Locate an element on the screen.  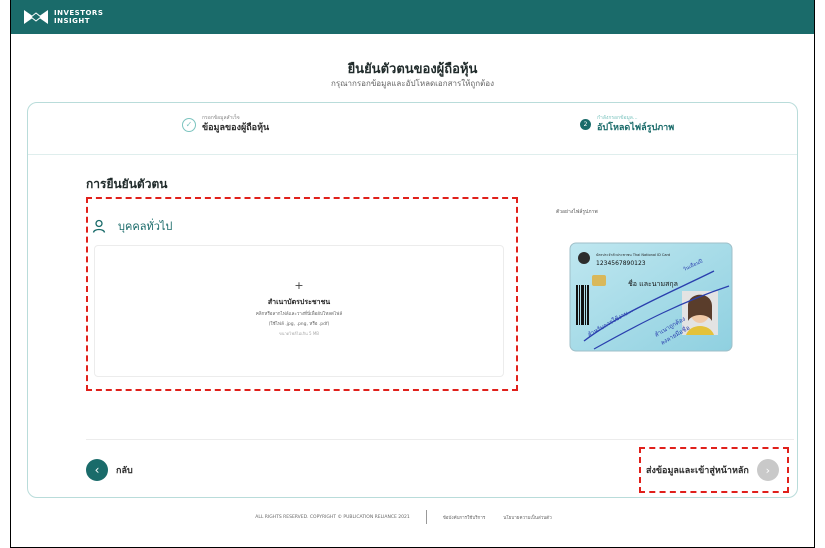
check-icon: ✓ is located at coordinates (189, 124).